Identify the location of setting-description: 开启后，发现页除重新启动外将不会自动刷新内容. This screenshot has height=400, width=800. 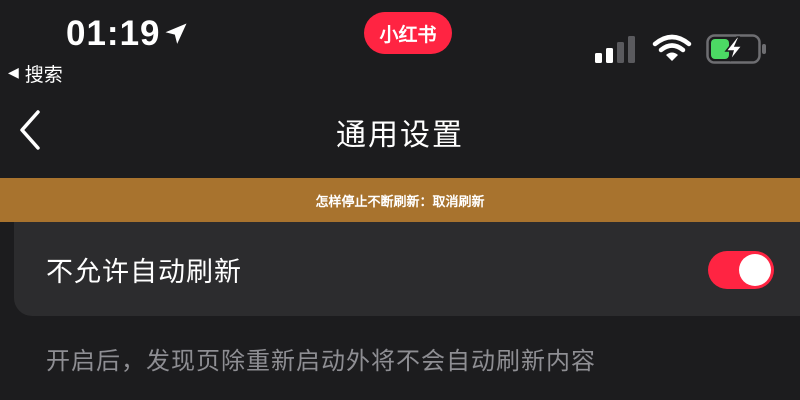
(321, 361).